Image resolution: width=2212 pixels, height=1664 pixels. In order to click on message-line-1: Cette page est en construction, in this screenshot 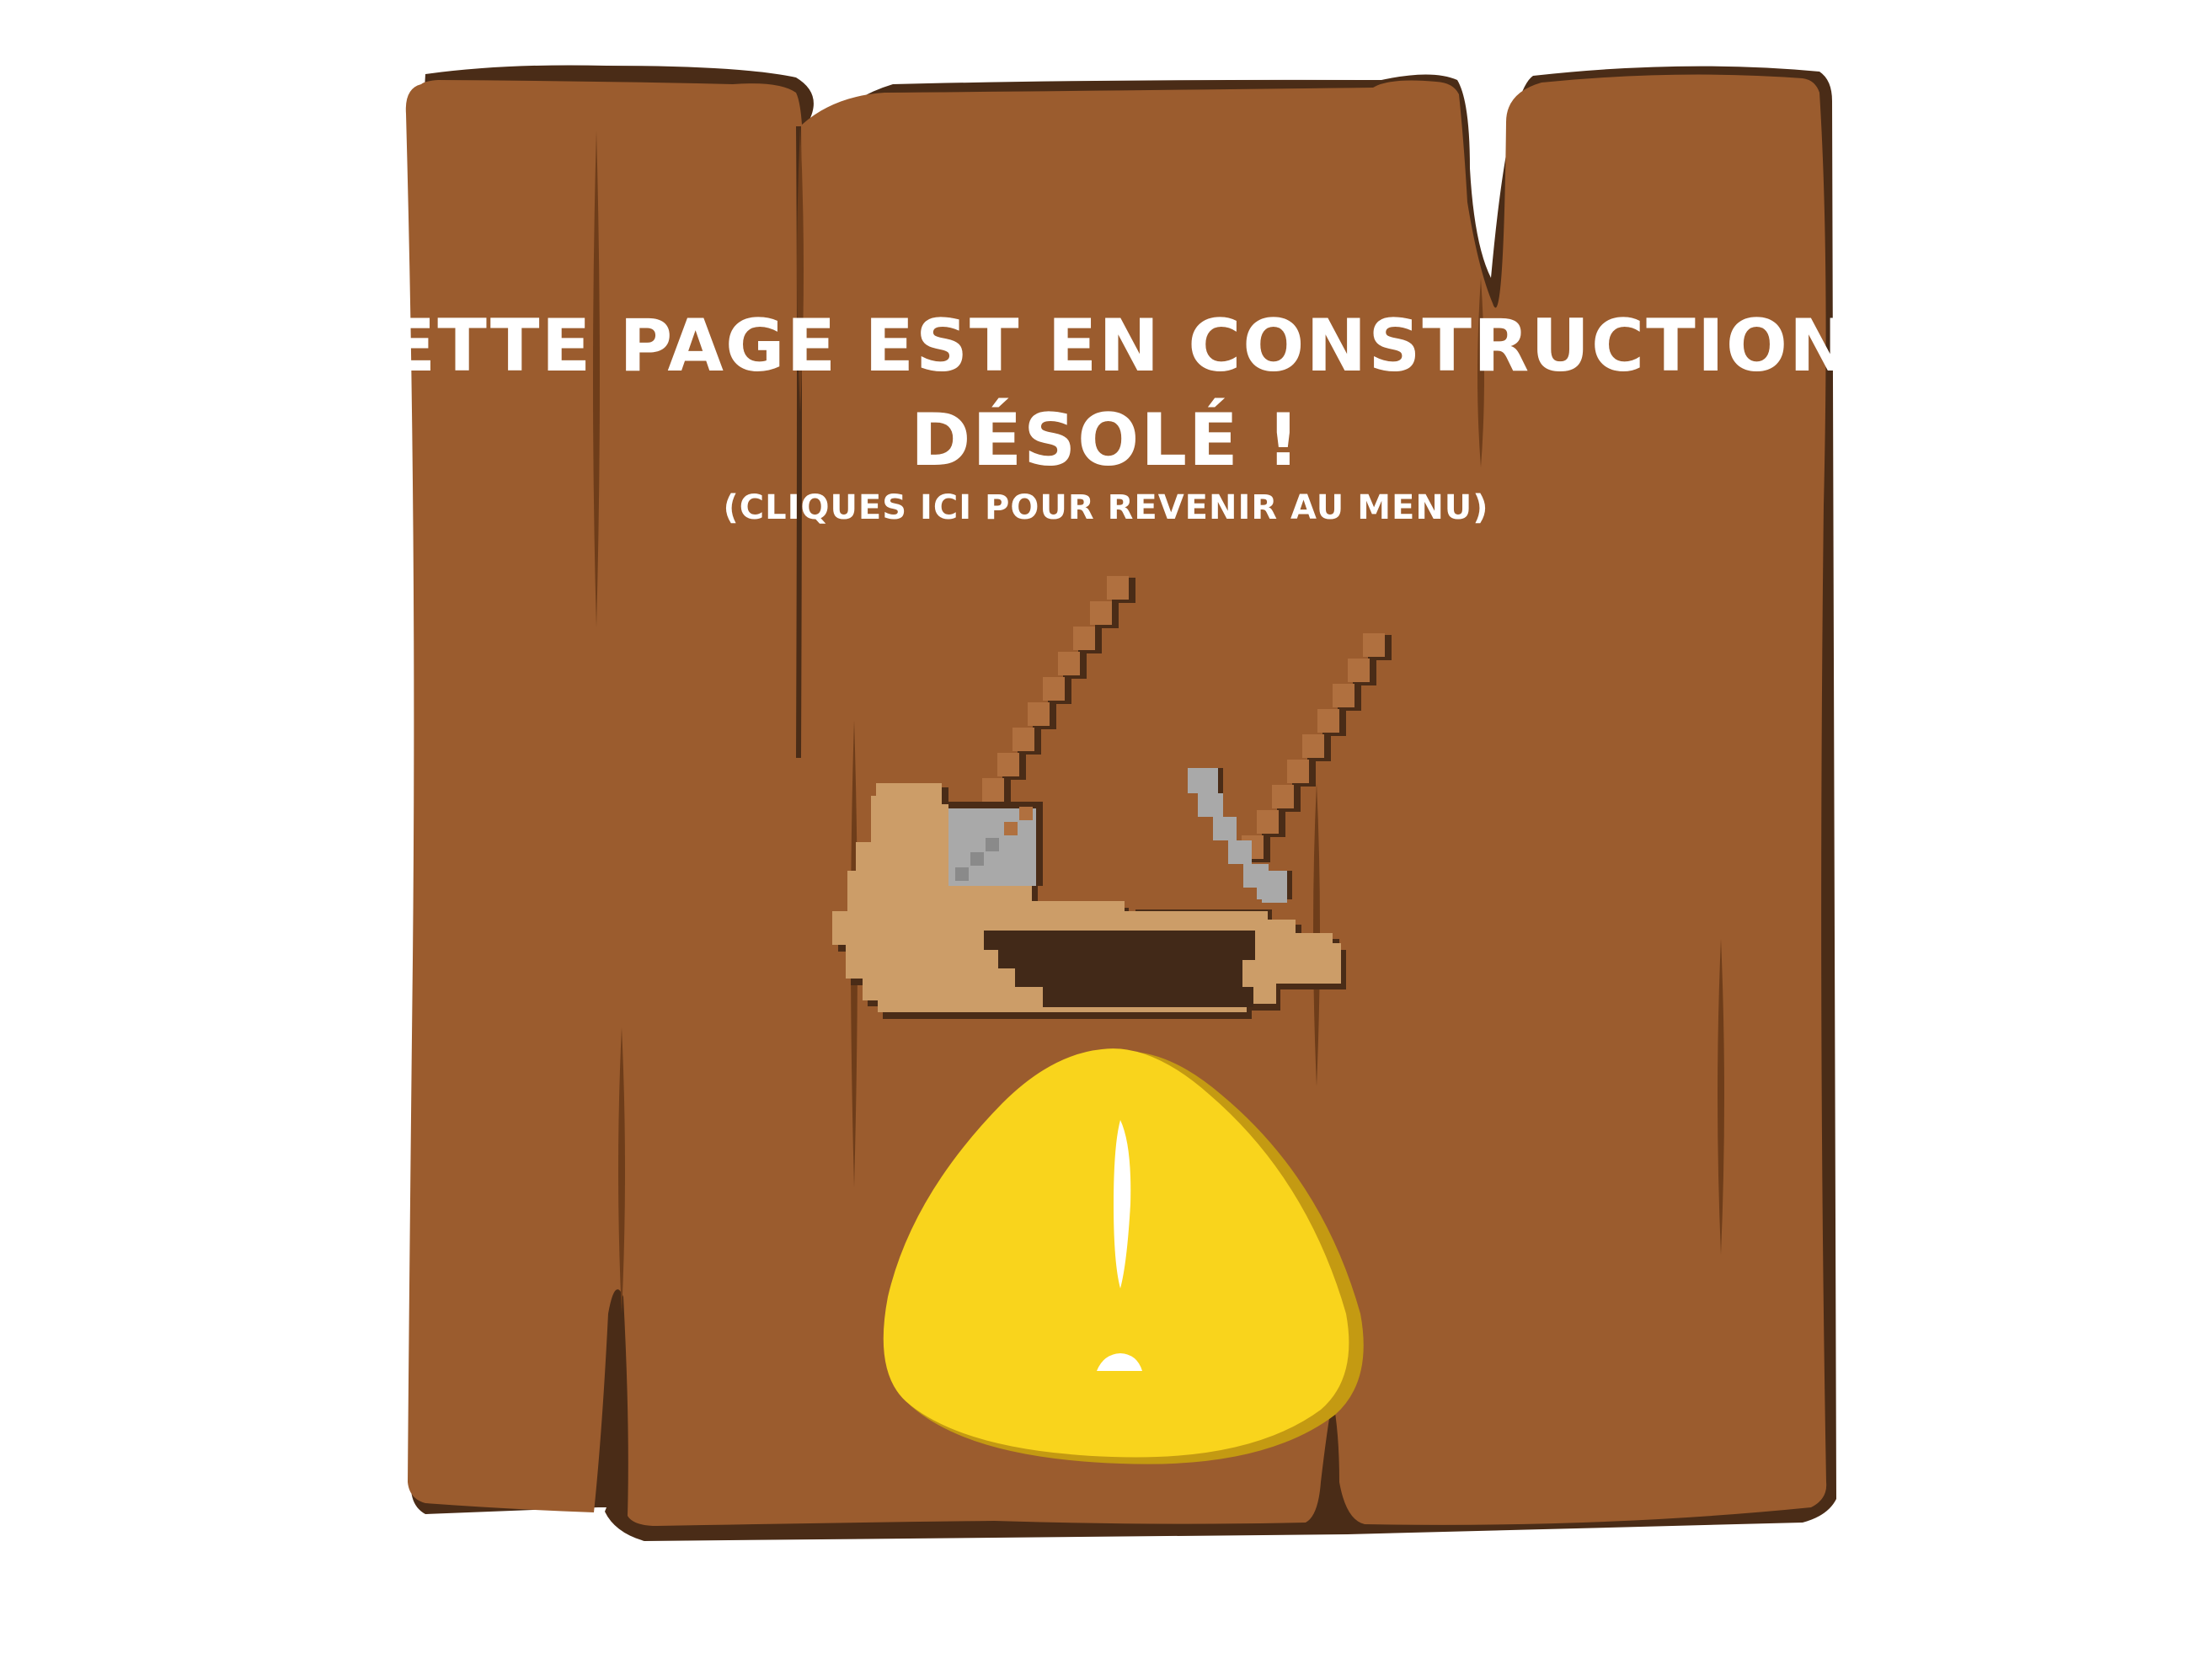, I will do `click(1106, 346)`.